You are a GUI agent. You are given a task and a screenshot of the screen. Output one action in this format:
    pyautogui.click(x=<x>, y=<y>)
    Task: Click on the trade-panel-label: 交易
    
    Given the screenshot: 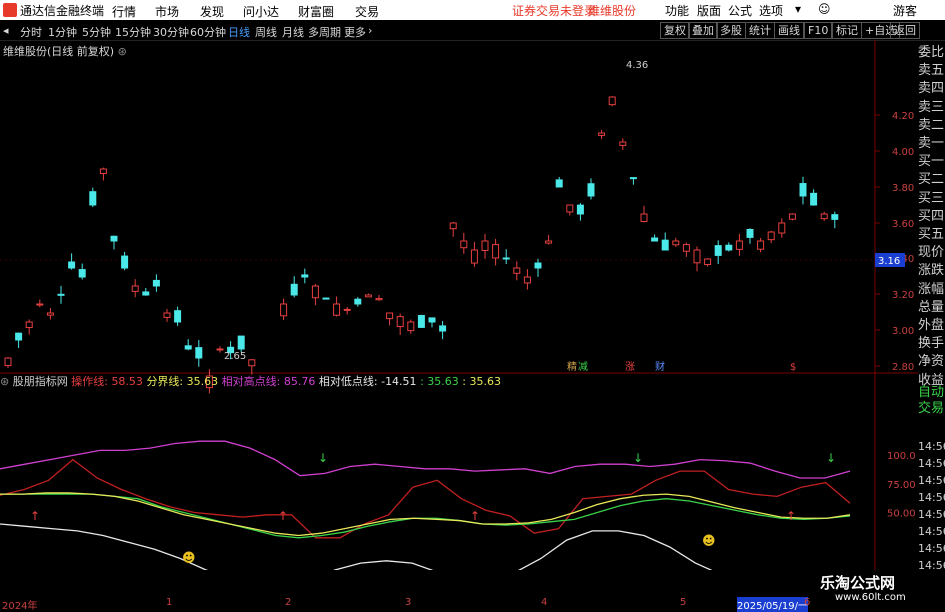 What is the action you would take?
    pyautogui.click(x=931, y=409)
    